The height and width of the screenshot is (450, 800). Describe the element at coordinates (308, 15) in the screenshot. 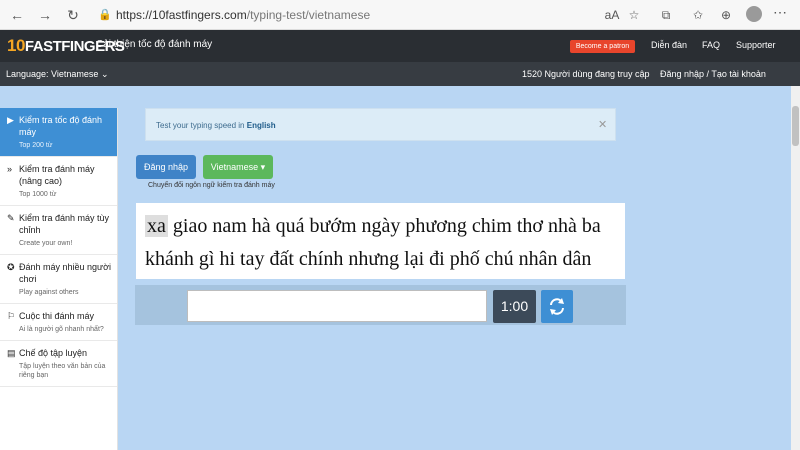

I see `url-path: /typing-test/vietnamese` at that location.